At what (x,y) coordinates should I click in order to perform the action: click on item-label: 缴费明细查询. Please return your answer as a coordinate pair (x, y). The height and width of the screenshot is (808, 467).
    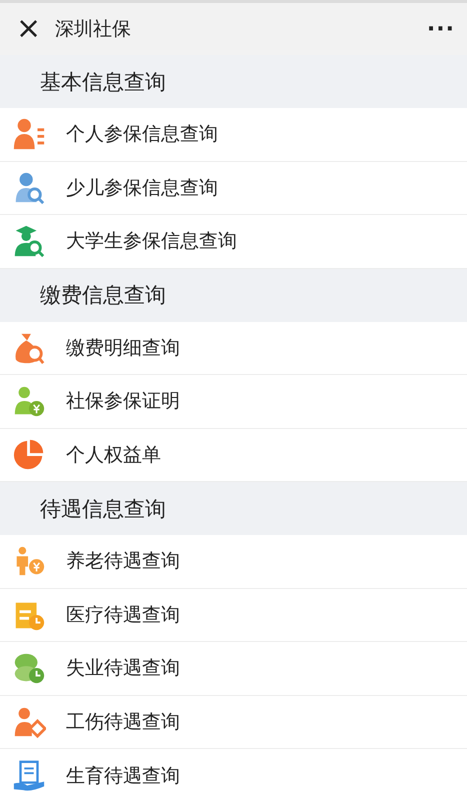
    Looking at the image, I should click on (123, 348).